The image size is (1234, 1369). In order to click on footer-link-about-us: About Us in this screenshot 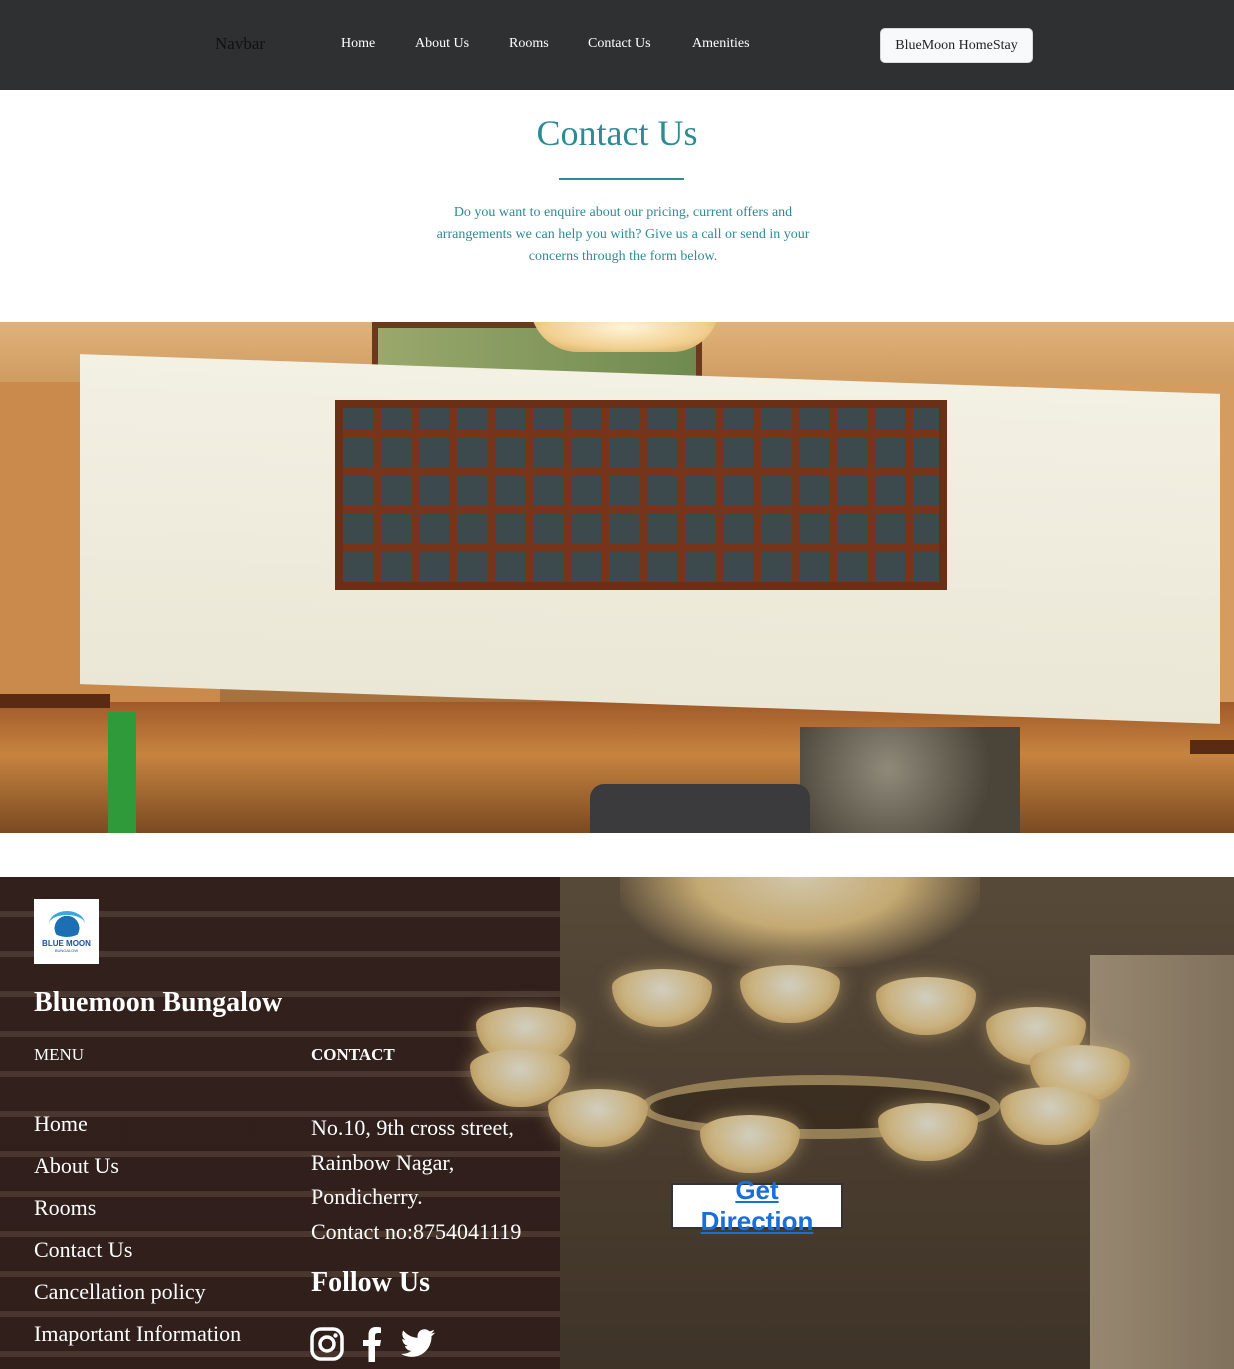, I will do `click(76, 1165)`.